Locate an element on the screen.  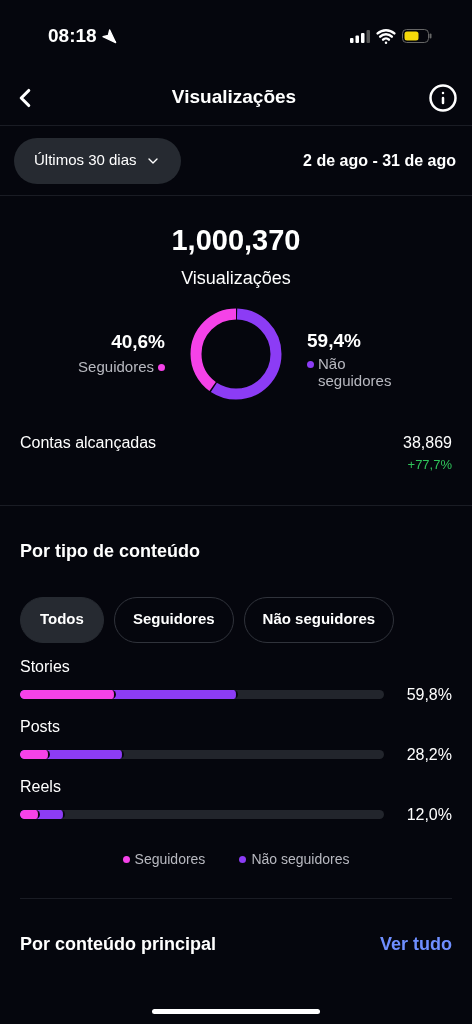
content-type-label: Reels is located at coordinates (41, 786).